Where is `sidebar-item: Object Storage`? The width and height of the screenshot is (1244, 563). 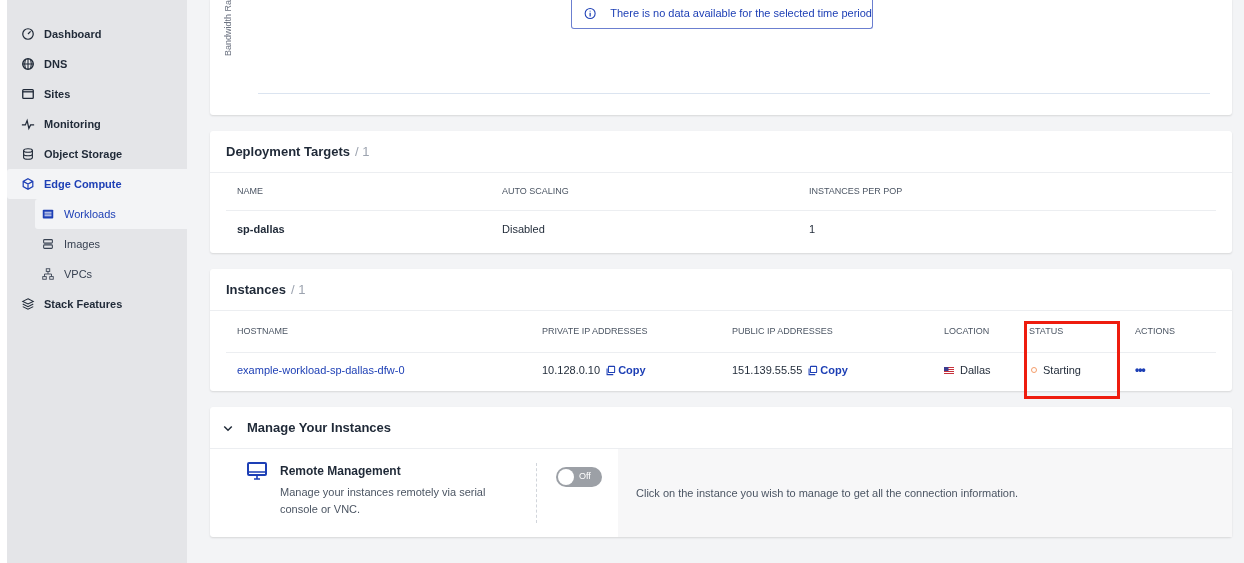 sidebar-item: Object Storage is located at coordinates (97, 154).